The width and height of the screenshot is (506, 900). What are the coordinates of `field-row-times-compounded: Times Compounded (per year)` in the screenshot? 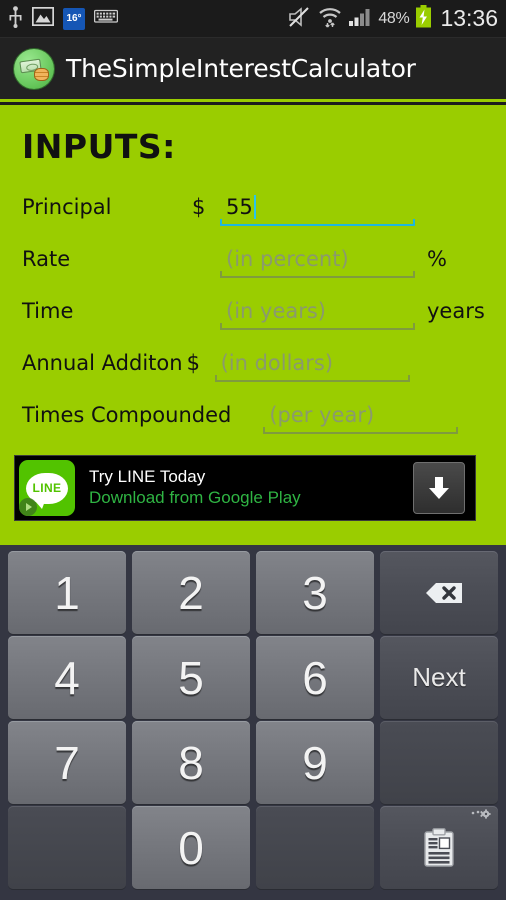 It's located at (253, 426).